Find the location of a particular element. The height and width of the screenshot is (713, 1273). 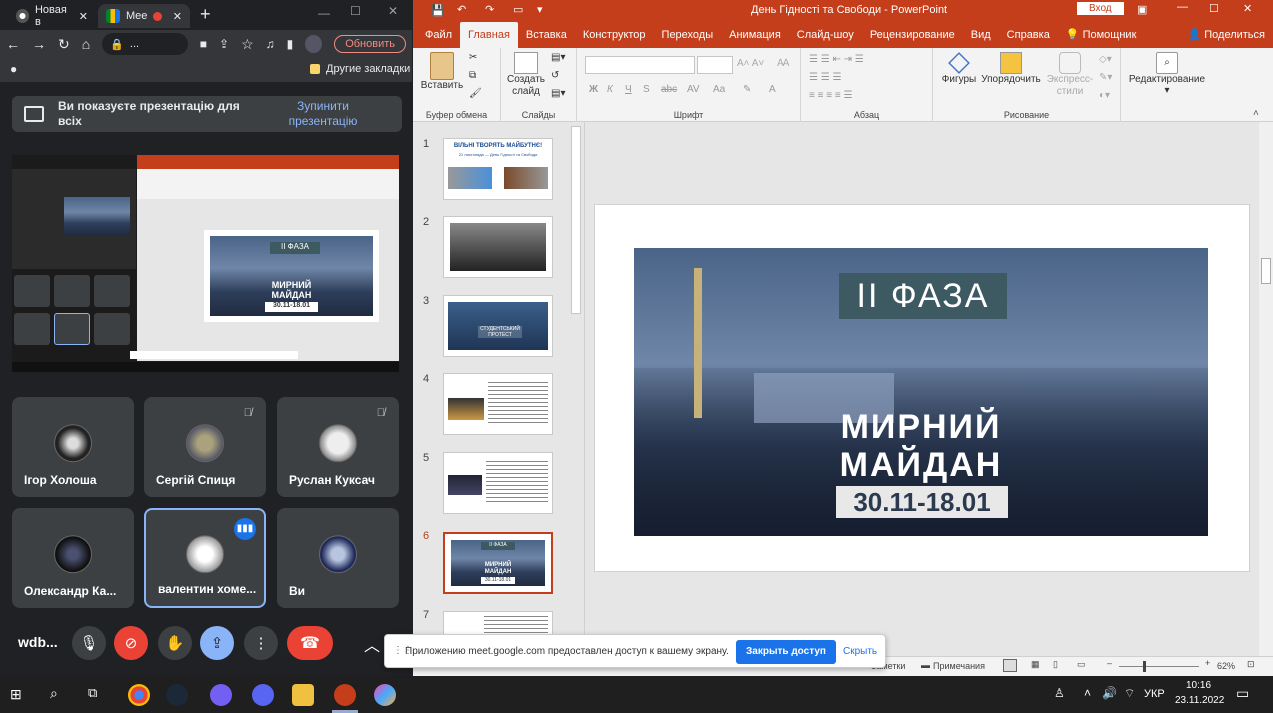

layout-icon: ▤▾ is located at coordinates (558, 57).